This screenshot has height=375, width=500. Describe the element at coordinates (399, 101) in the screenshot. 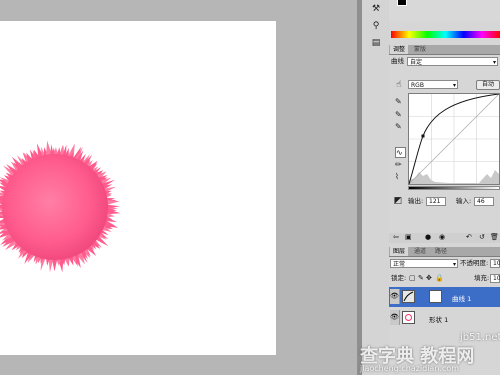

I see `black-eyedropper-icon: ✎` at that location.